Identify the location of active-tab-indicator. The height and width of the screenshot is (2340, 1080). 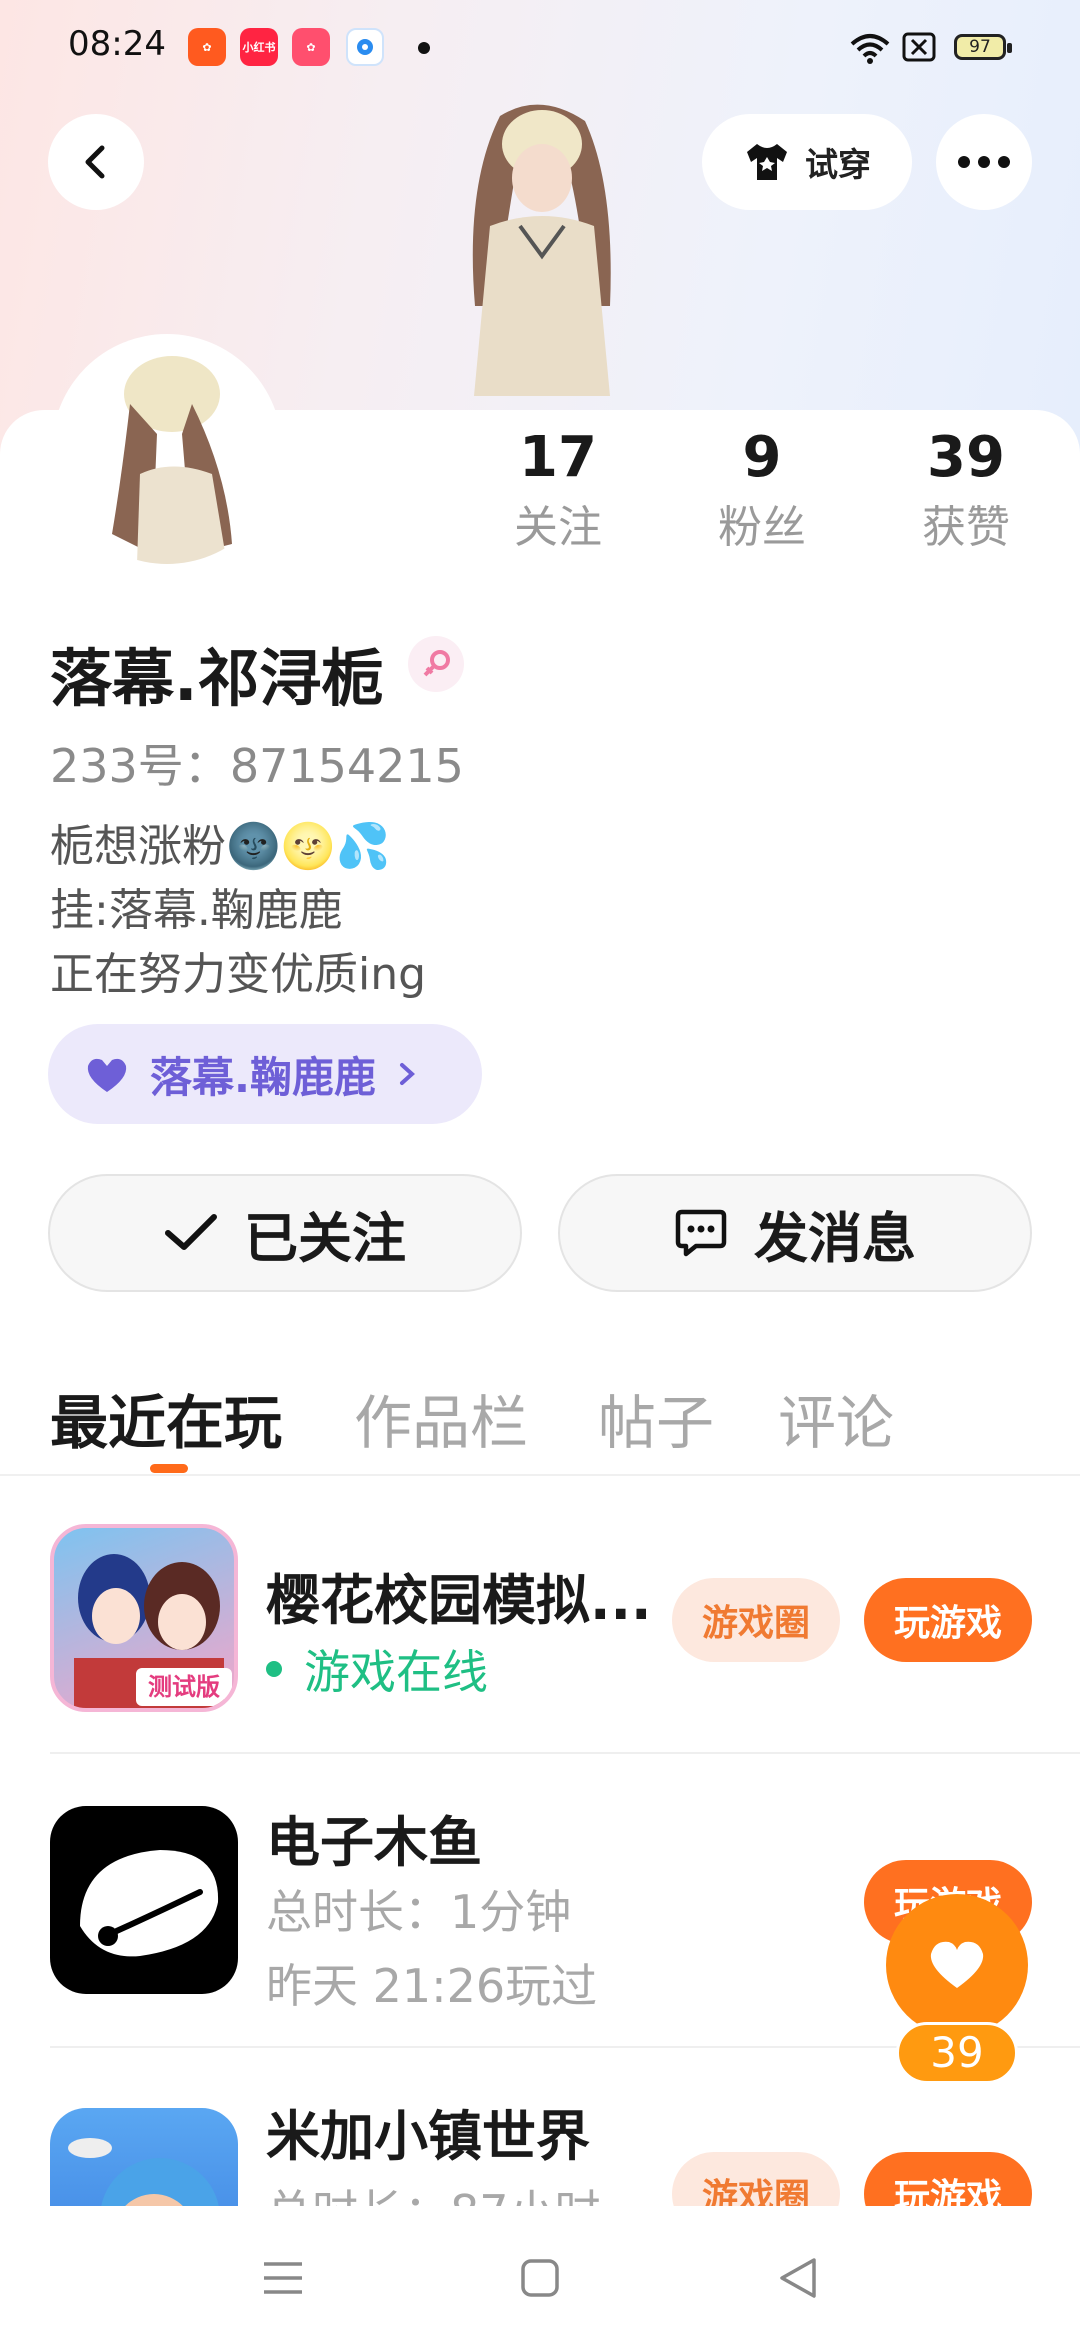
(169, 1468).